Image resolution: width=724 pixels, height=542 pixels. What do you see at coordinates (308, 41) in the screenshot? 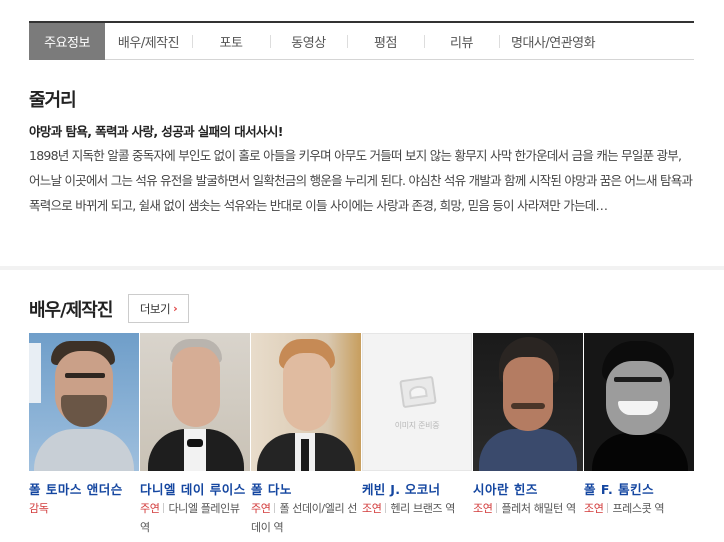
I see `tab-video: 동영상` at bounding box center [308, 41].